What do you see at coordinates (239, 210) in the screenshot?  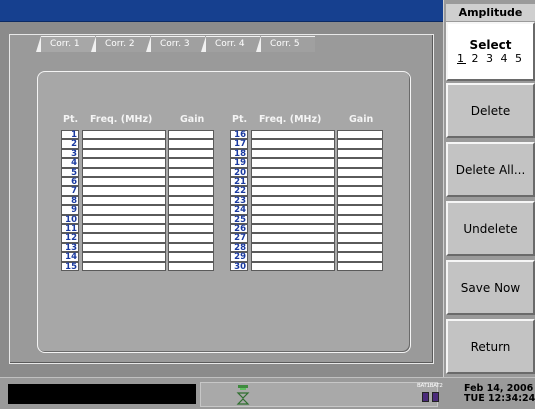 I see `point-number: 24` at bounding box center [239, 210].